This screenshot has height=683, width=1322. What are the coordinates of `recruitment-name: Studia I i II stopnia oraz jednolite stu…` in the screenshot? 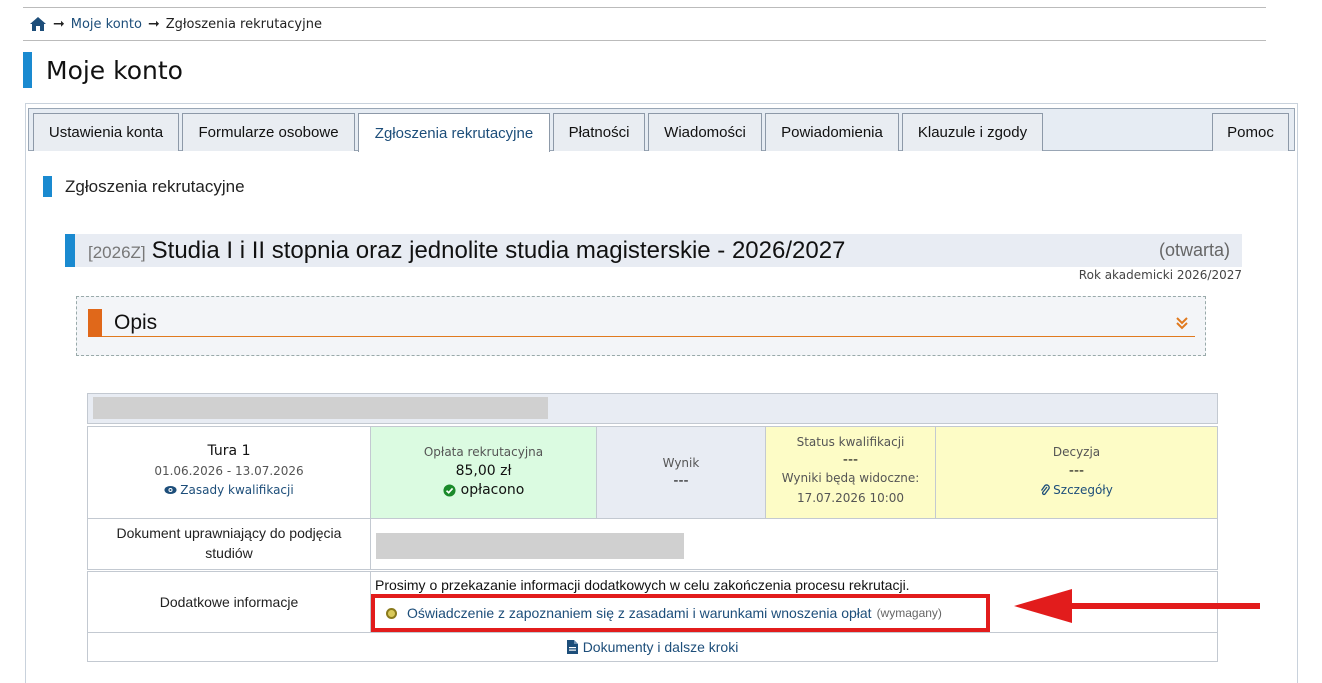 It's located at (498, 250).